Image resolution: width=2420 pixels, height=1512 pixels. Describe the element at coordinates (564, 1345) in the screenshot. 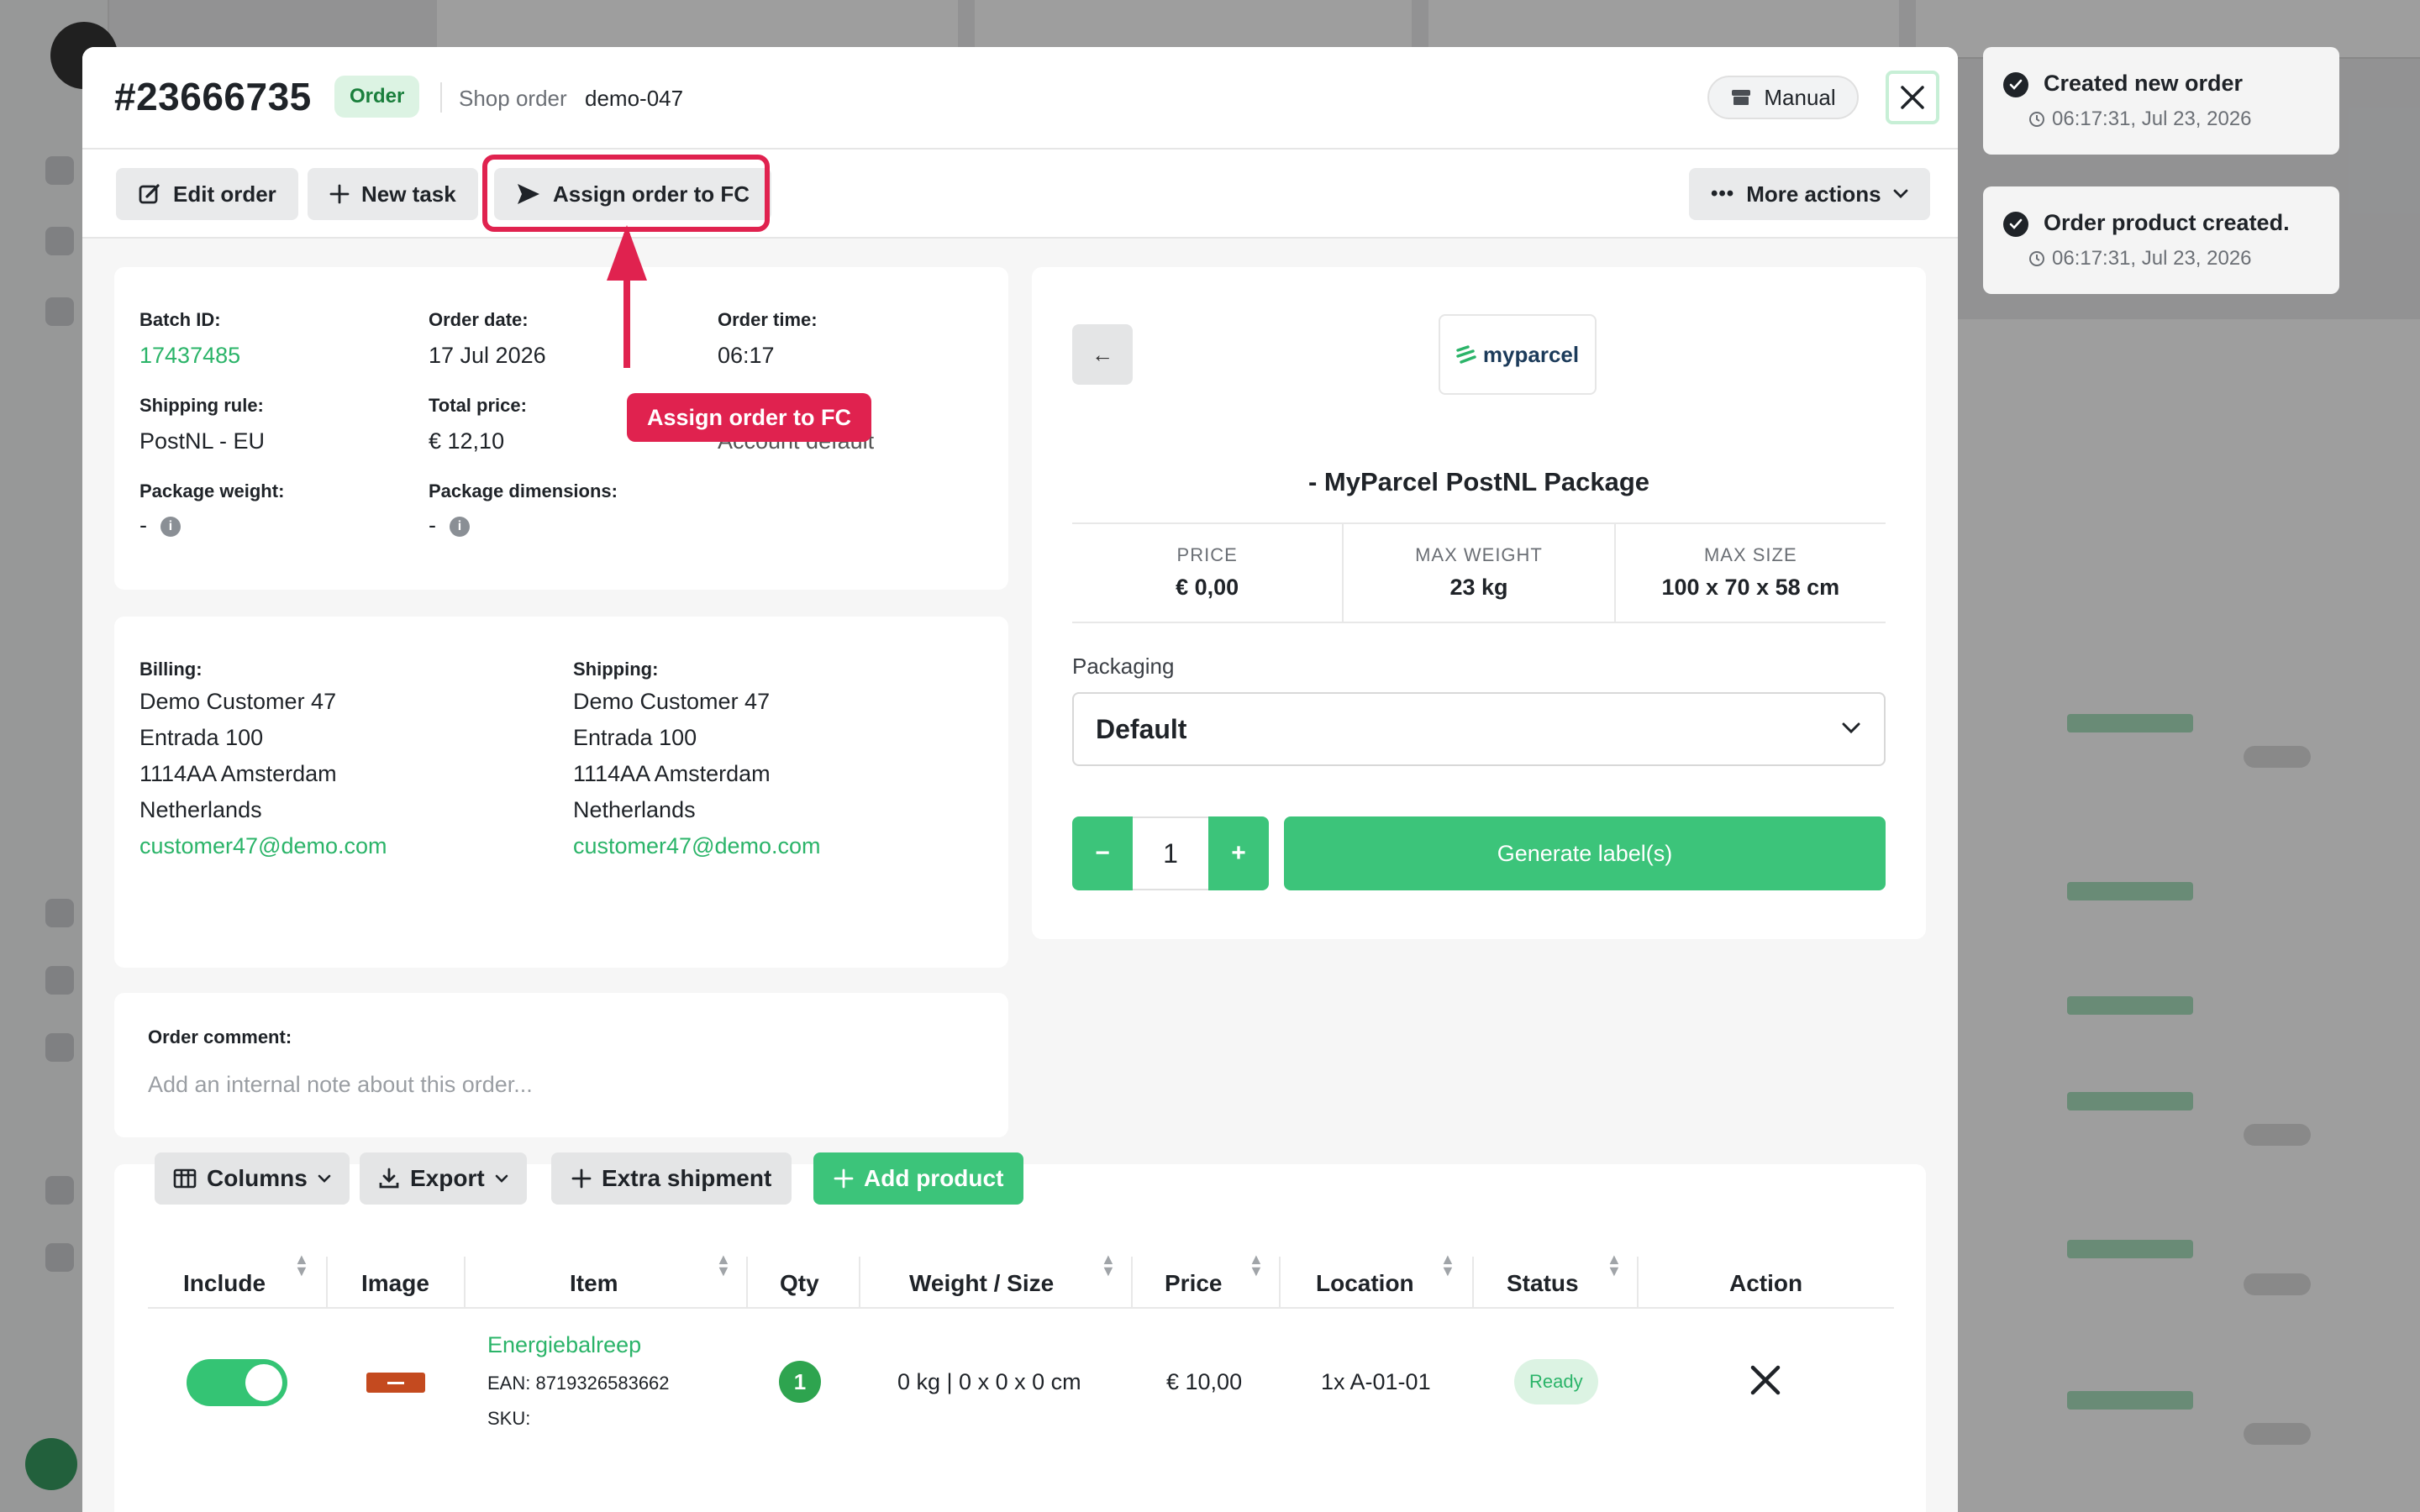

I see `product-name-link: Energiebalreep` at that location.